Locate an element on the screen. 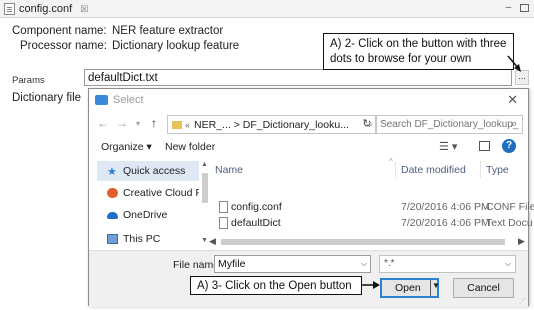  back-arrow-icon: ← is located at coordinates (103, 123).